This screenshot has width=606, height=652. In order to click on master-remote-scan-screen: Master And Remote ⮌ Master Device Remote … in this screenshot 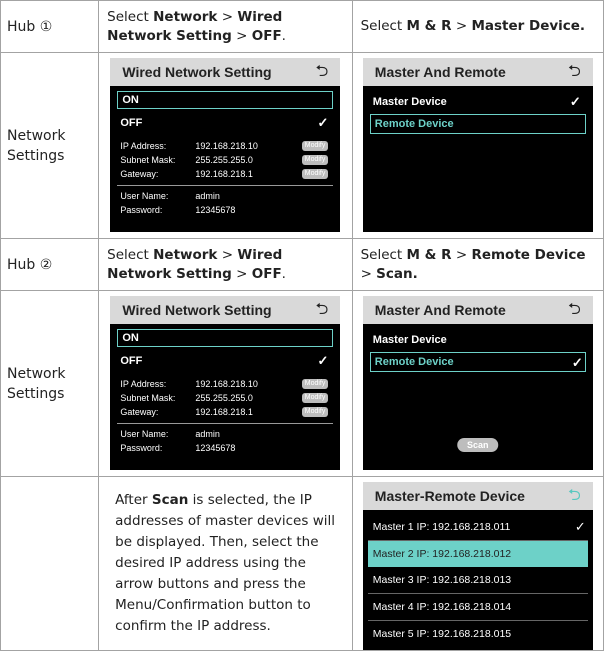, I will do `click(477, 383)`.